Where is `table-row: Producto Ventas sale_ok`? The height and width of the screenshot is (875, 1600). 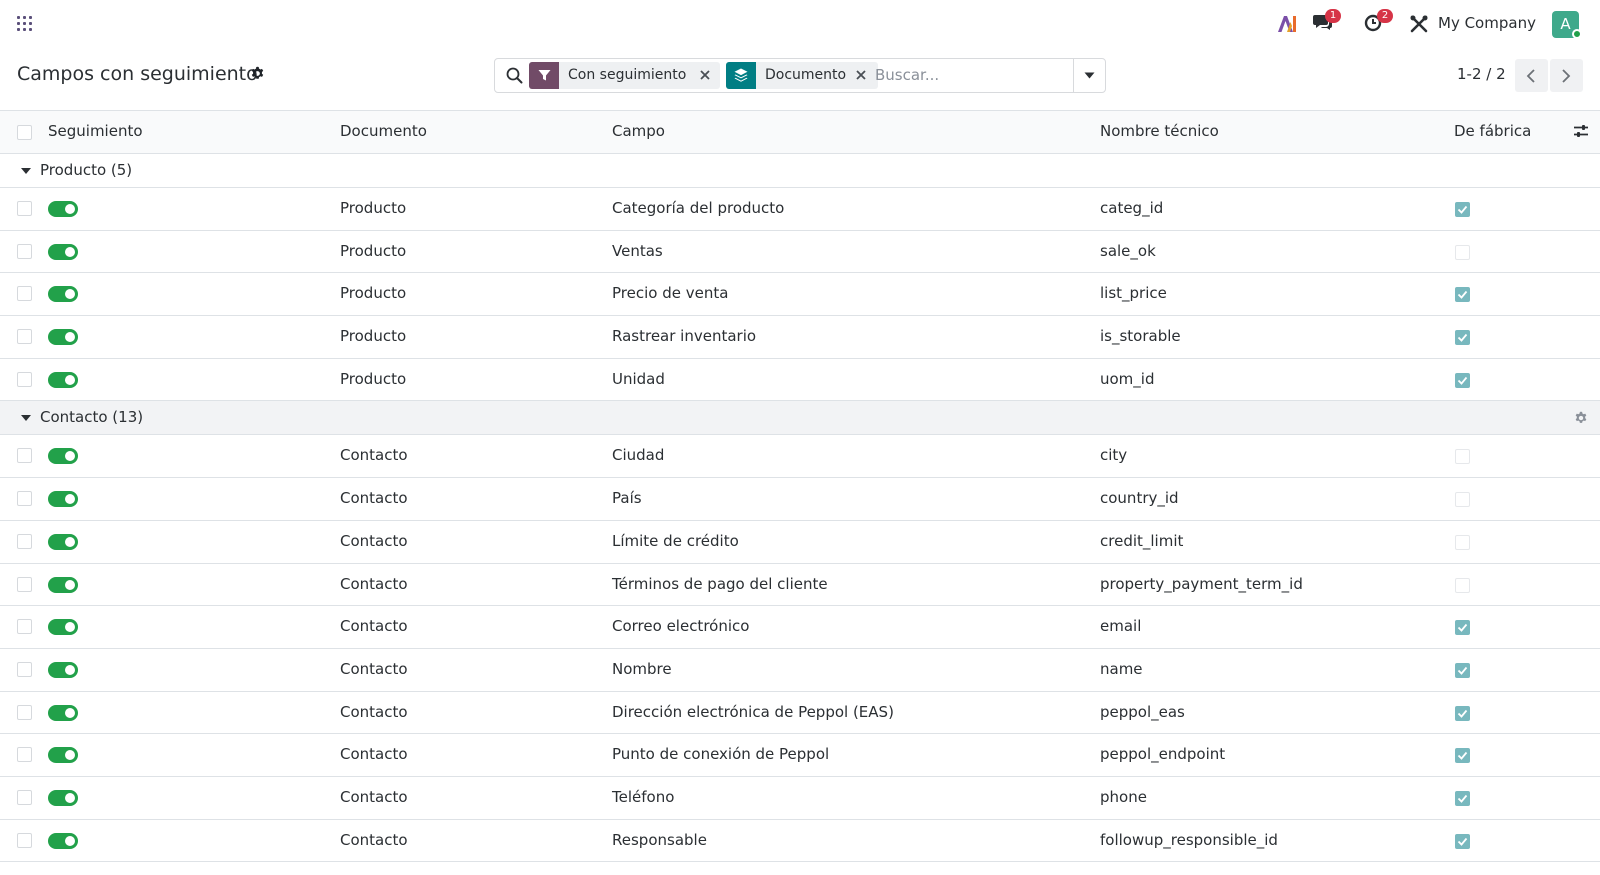 table-row: Producto Ventas sale_ok is located at coordinates (800, 252).